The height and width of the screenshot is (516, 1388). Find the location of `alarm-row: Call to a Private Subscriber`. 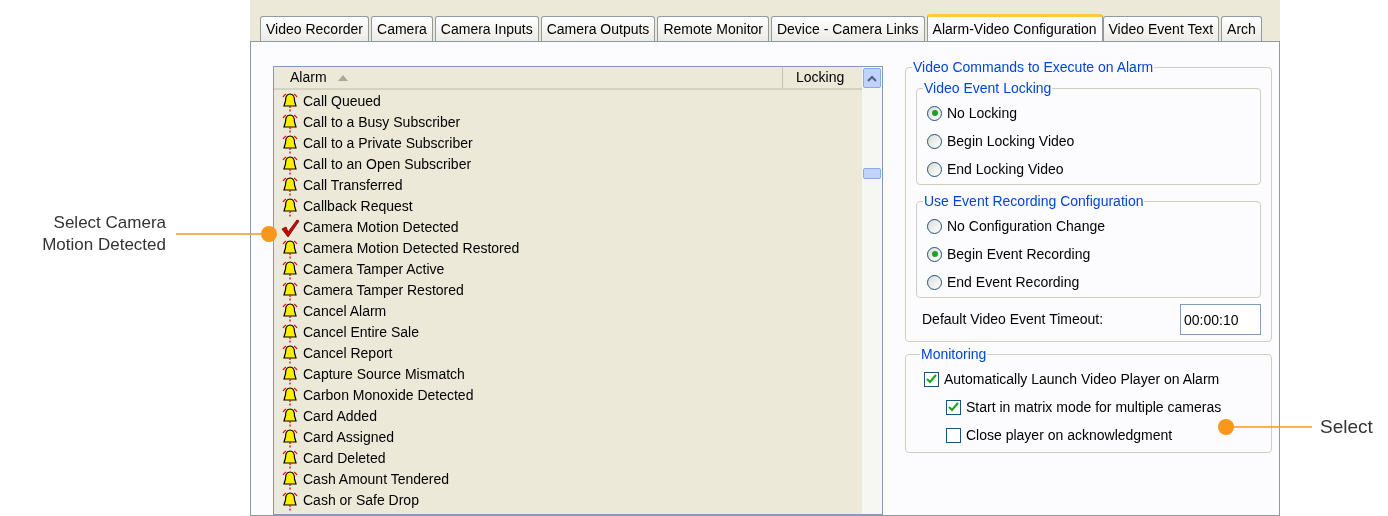

alarm-row: Call to a Private Subscriber is located at coordinates (571, 143).